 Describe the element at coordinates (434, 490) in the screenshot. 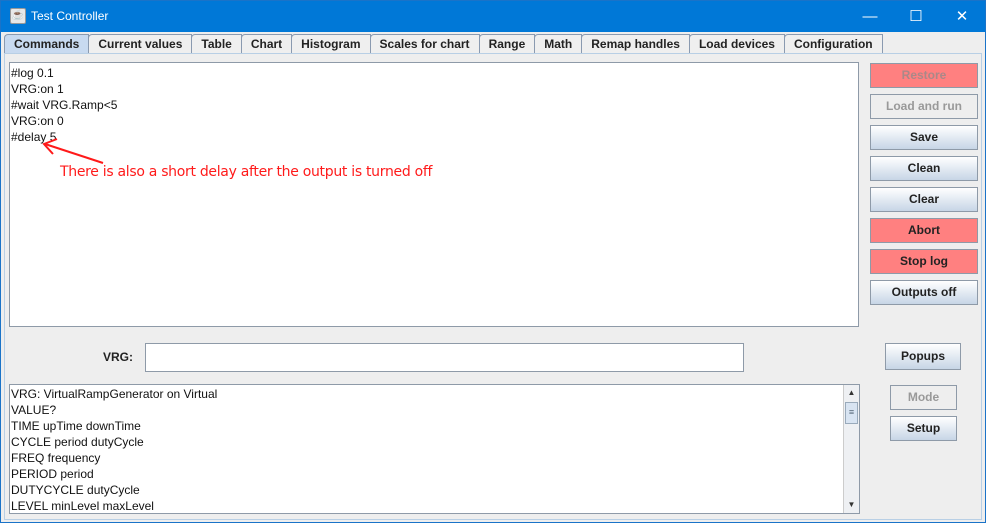

I see `list-item: DUTYCYCLE dutyCycle` at that location.